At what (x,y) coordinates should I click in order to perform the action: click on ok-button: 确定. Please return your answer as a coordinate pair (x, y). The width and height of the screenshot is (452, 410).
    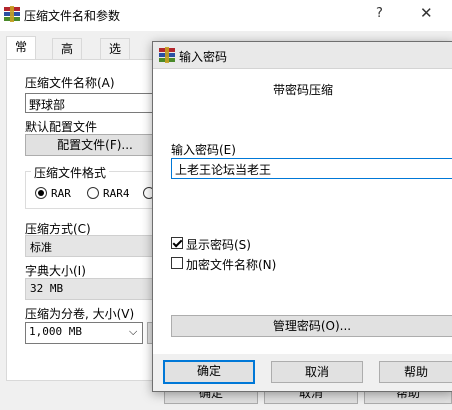
    Looking at the image, I should click on (209, 372).